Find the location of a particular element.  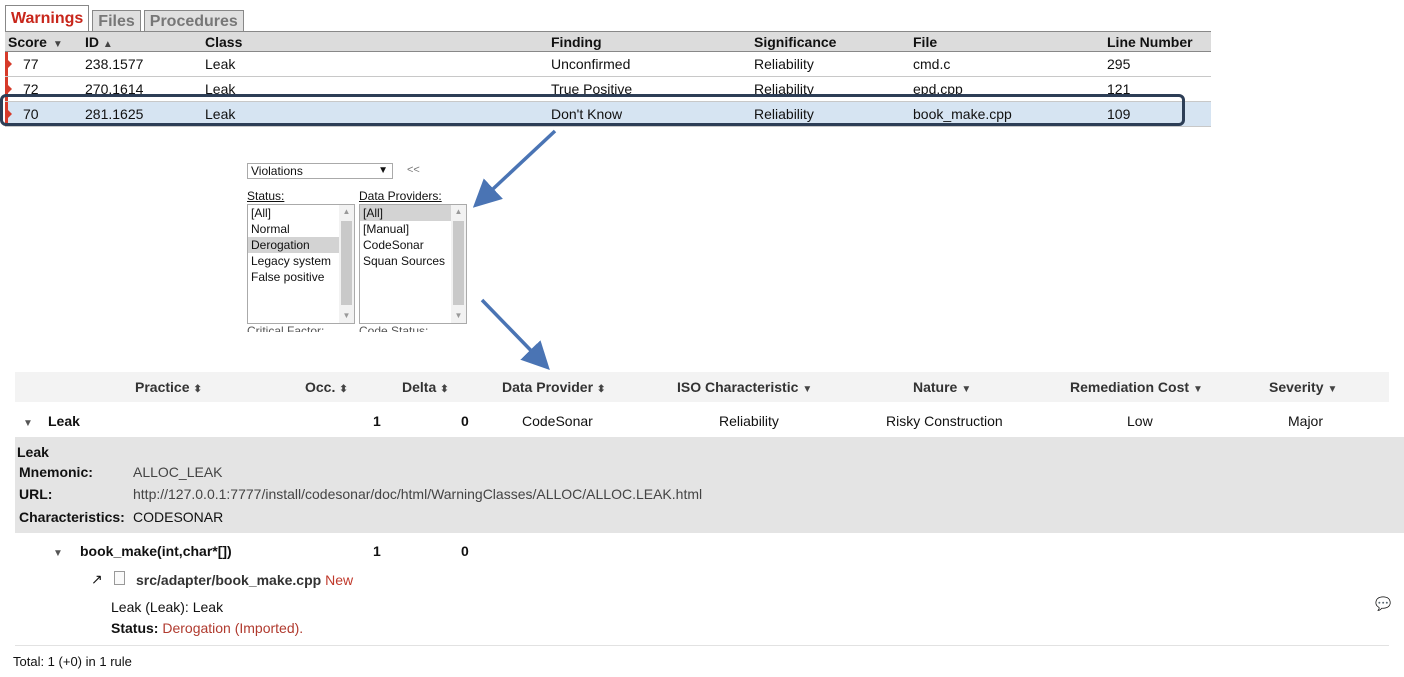

tab-warnings: Warnings is located at coordinates (47, 18).